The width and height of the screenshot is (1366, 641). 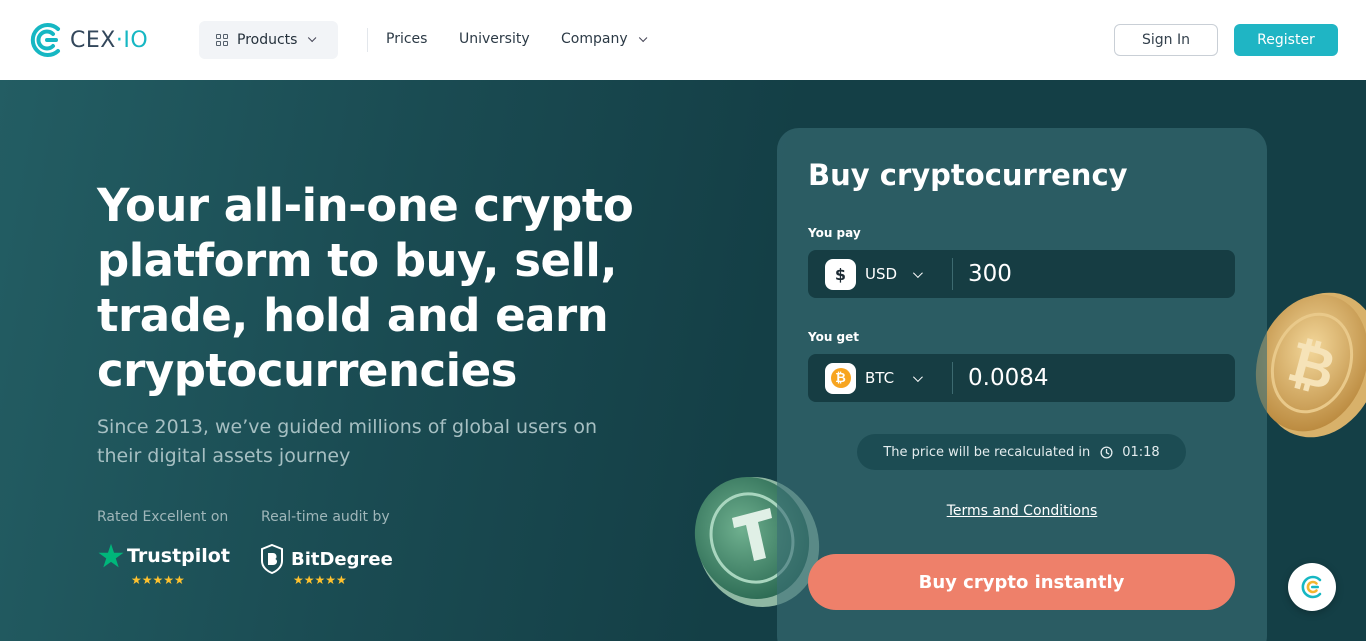 What do you see at coordinates (1106, 452) in the screenshot?
I see `clock-icon` at bounding box center [1106, 452].